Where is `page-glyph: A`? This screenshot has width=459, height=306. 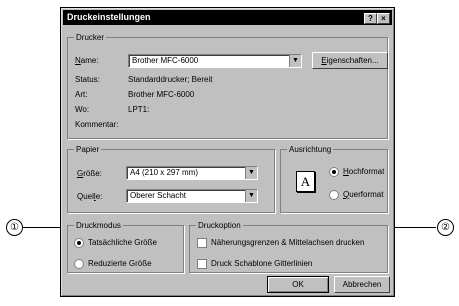 page-glyph: A is located at coordinates (305, 181).